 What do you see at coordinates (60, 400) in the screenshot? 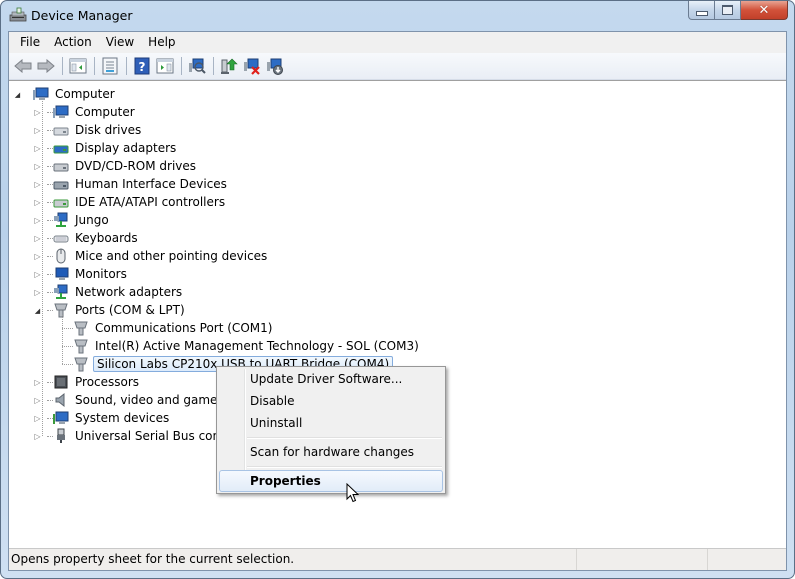
I see `speaker-icon` at bounding box center [60, 400].